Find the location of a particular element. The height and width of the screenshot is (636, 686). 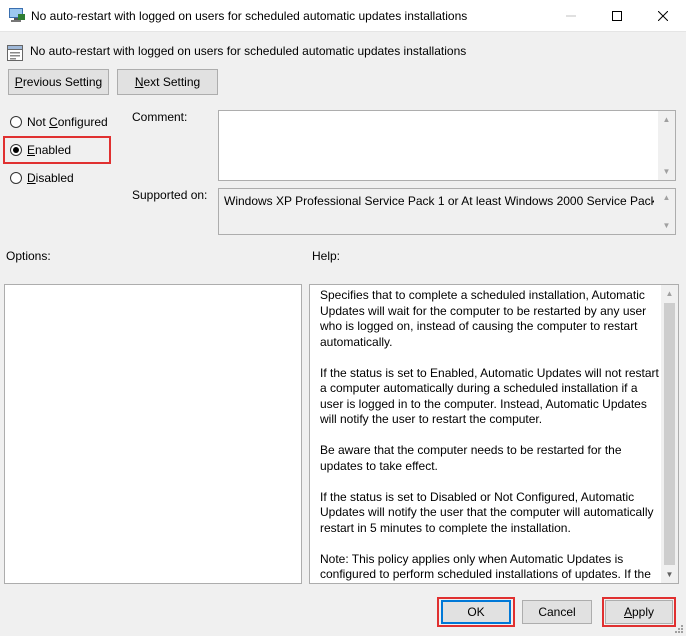

radio-label-accesskey: E is located at coordinates (31, 150).